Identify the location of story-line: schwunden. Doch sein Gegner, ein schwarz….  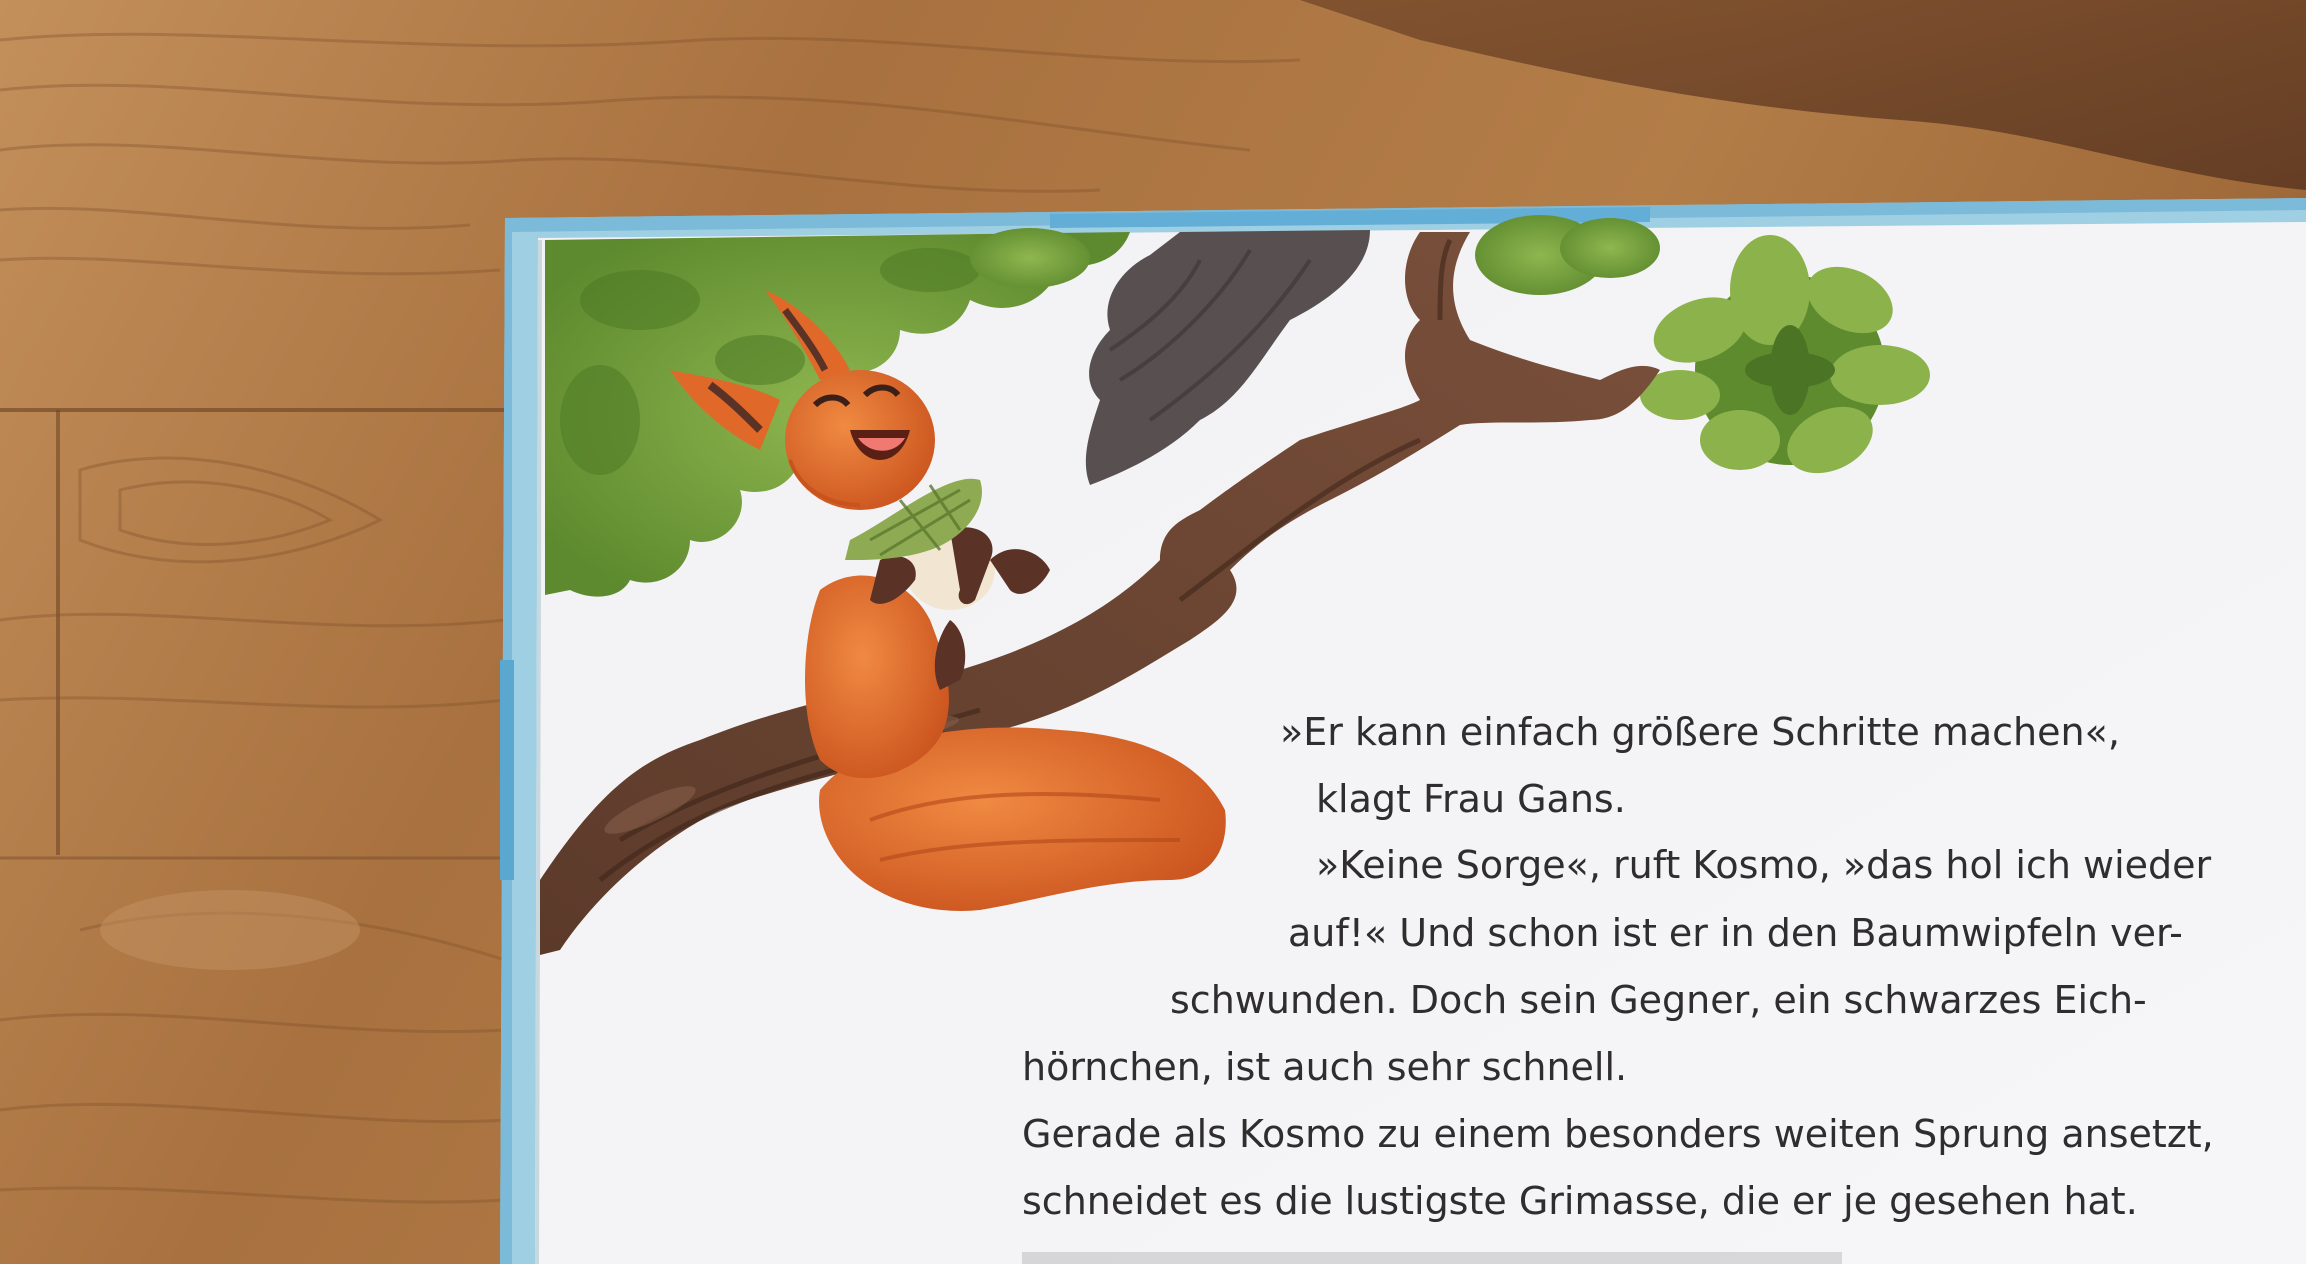
(1658, 1000).